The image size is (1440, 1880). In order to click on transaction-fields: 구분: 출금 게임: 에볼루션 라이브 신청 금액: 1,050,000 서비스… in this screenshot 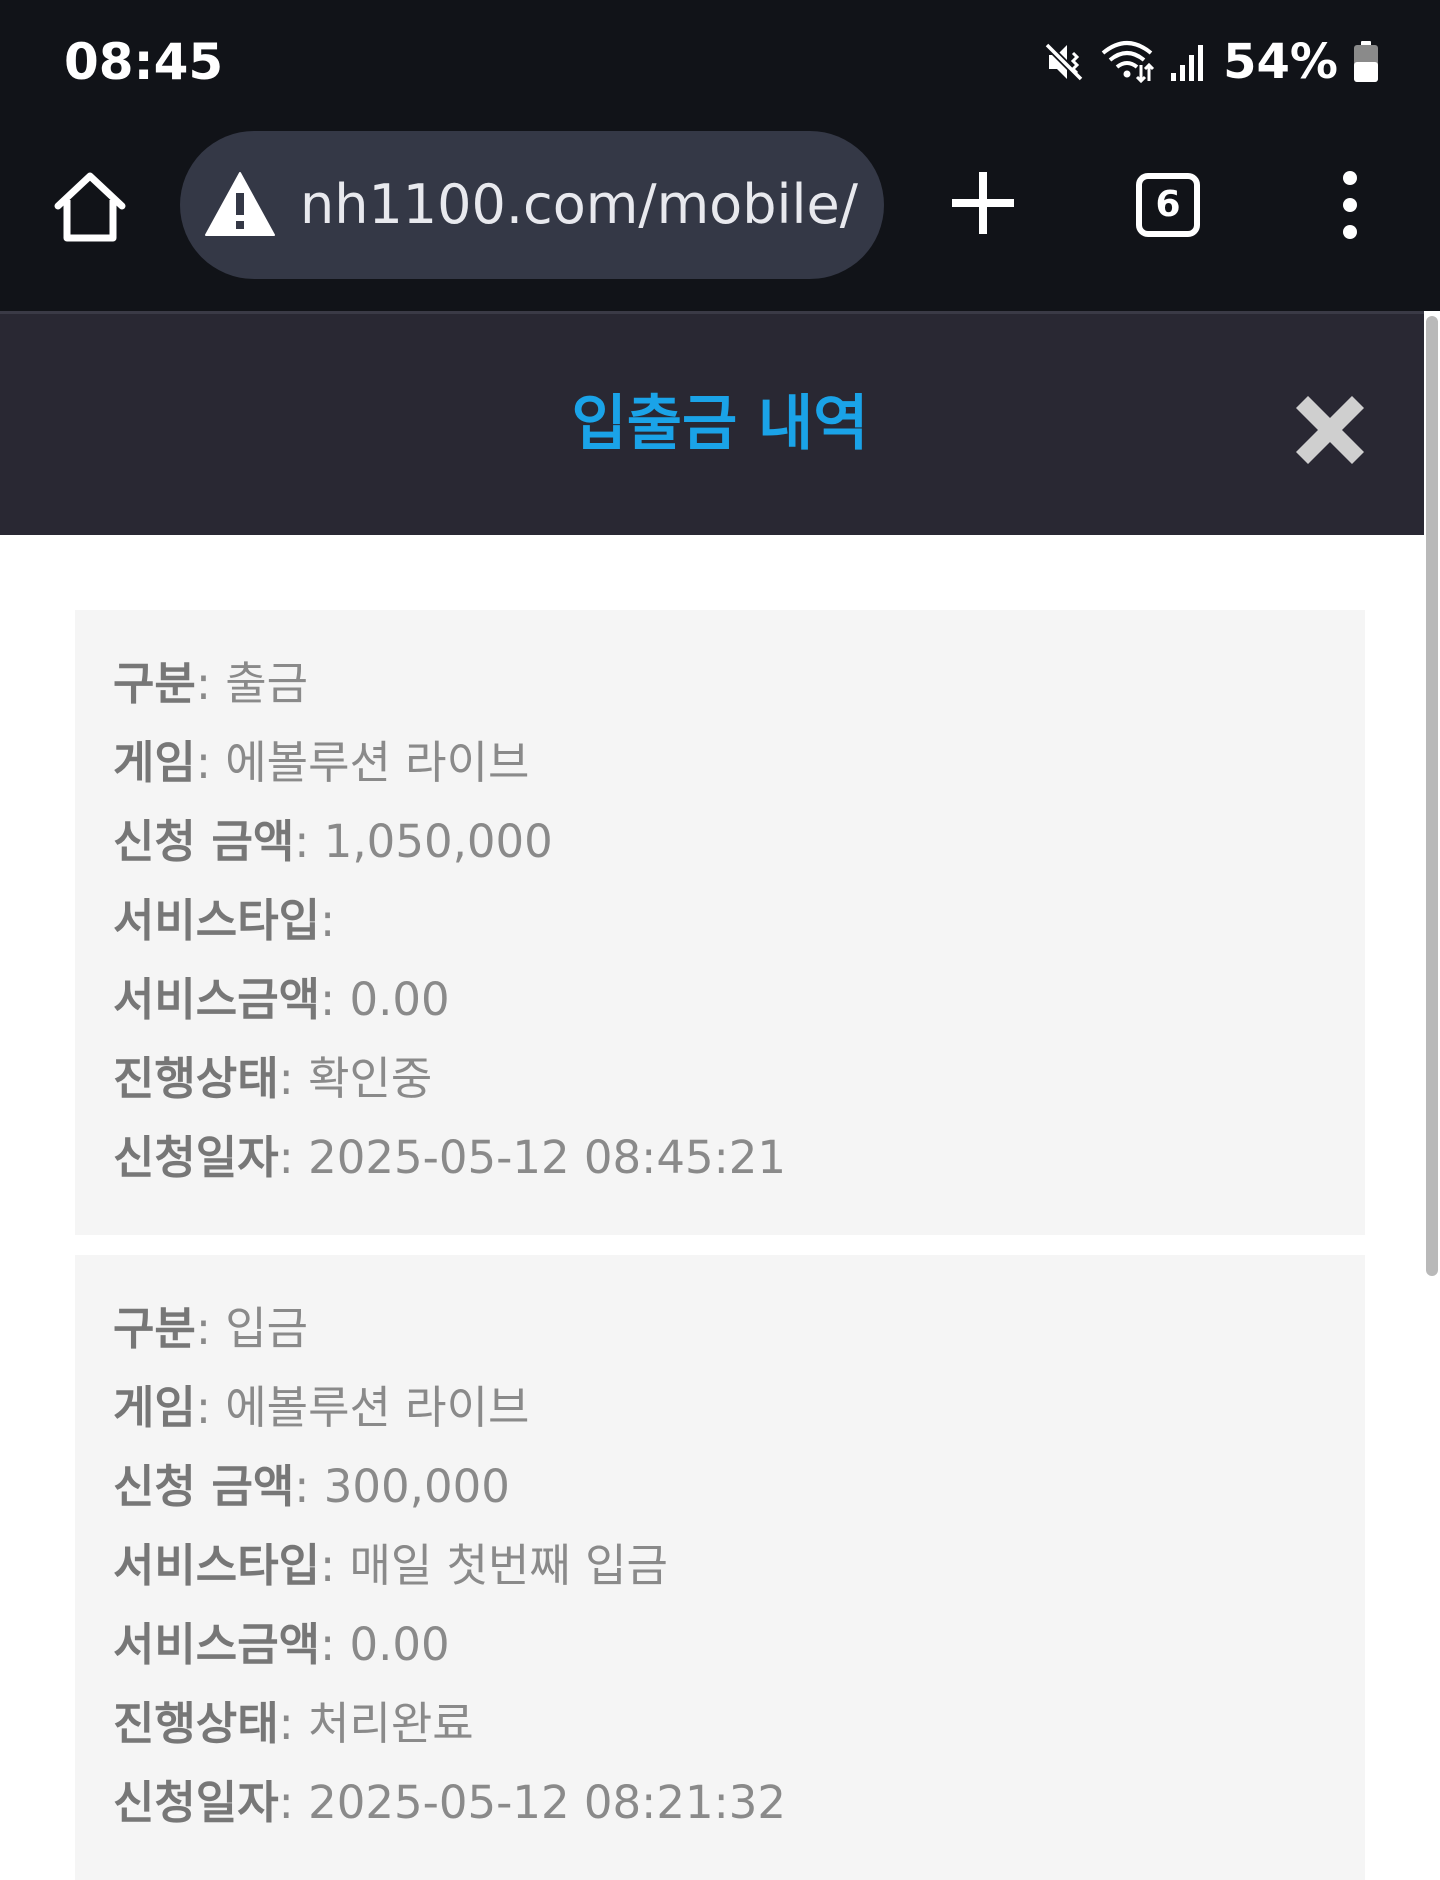, I will do `click(449, 920)`.